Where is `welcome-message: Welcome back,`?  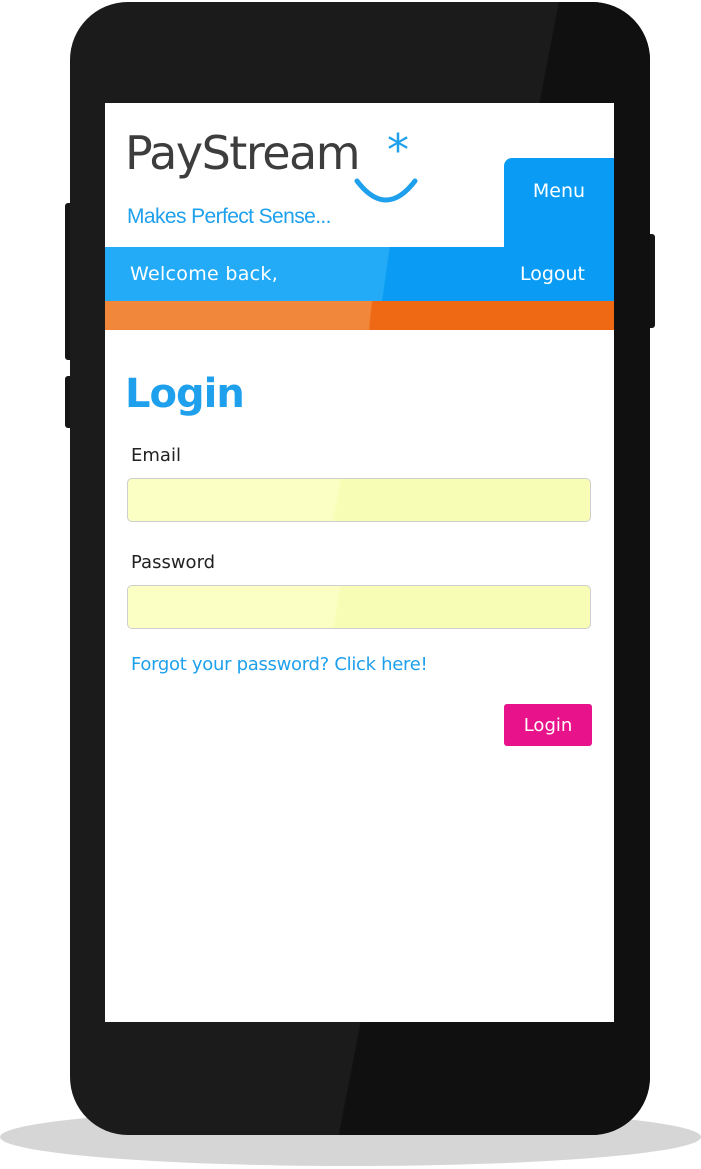
welcome-message: Welcome back, is located at coordinates (204, 274).